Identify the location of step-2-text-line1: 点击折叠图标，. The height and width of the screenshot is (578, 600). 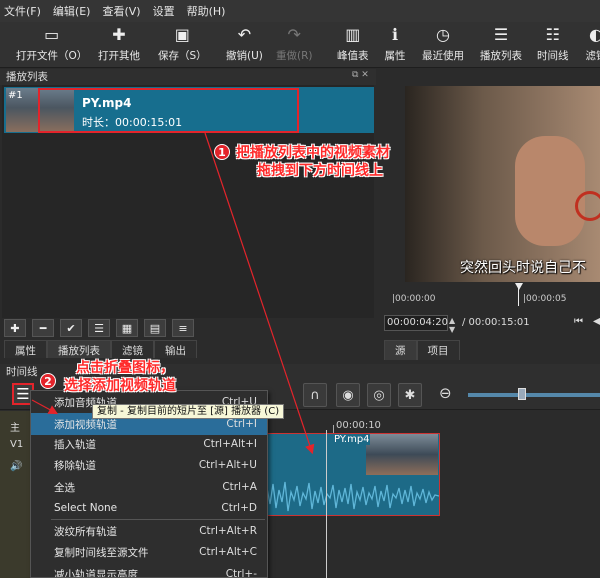
(125, 368).